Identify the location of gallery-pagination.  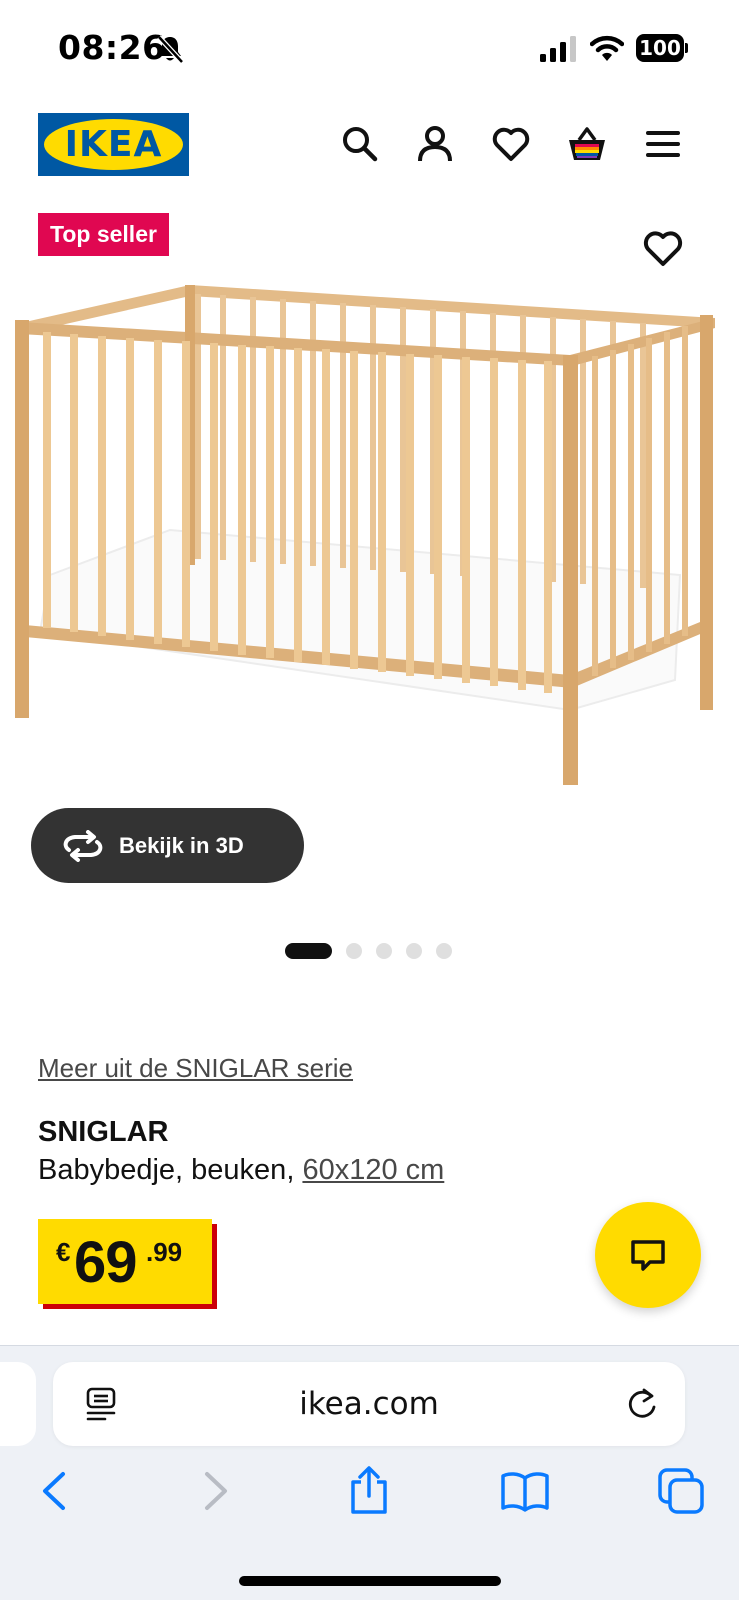
(375, 951).